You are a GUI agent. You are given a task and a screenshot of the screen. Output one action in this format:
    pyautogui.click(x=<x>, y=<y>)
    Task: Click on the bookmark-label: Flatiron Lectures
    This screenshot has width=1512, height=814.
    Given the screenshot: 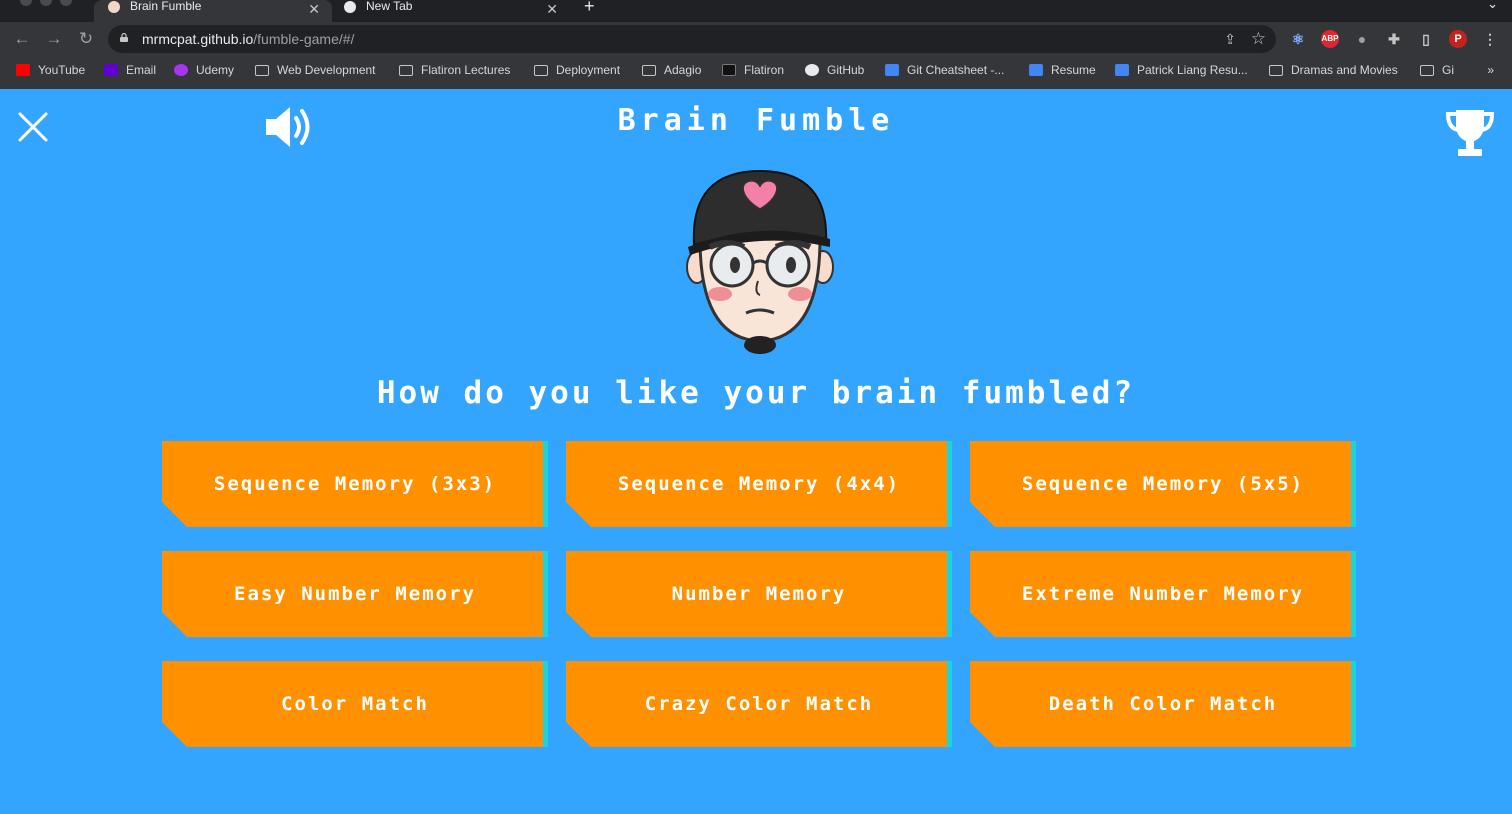 What is the action you would take?
    pyautogui.click(x=466, y=70)
    